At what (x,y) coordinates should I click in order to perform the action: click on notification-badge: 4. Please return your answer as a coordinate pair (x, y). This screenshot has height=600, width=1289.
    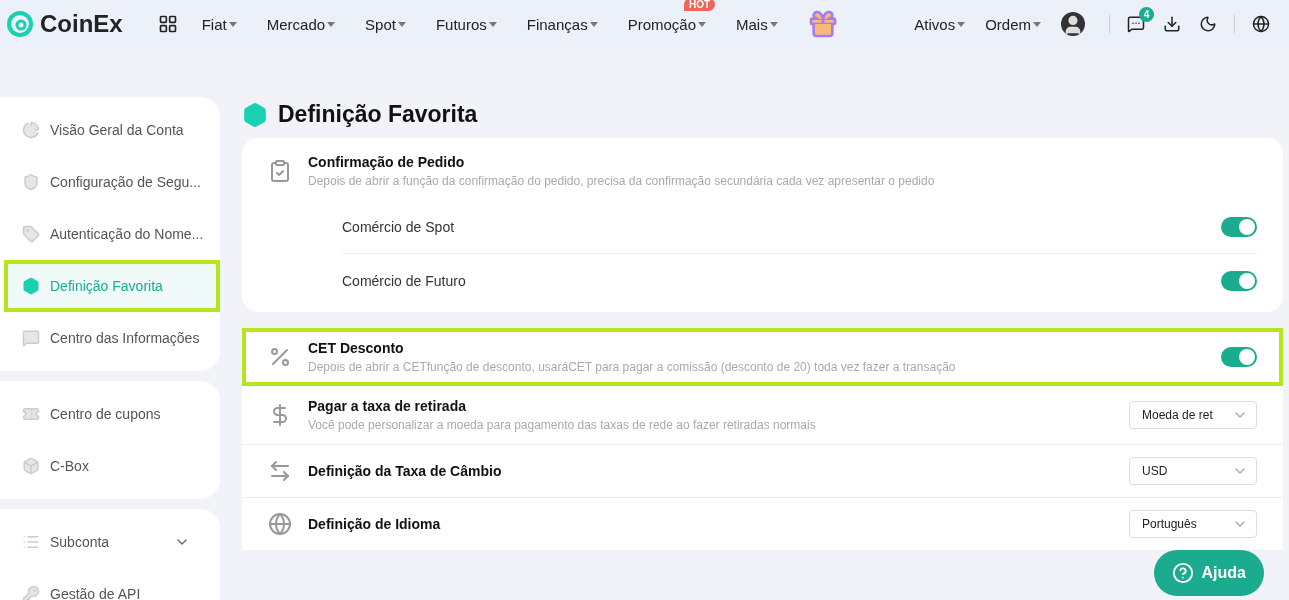
    Looking at the image, I should click on (1146, 14).